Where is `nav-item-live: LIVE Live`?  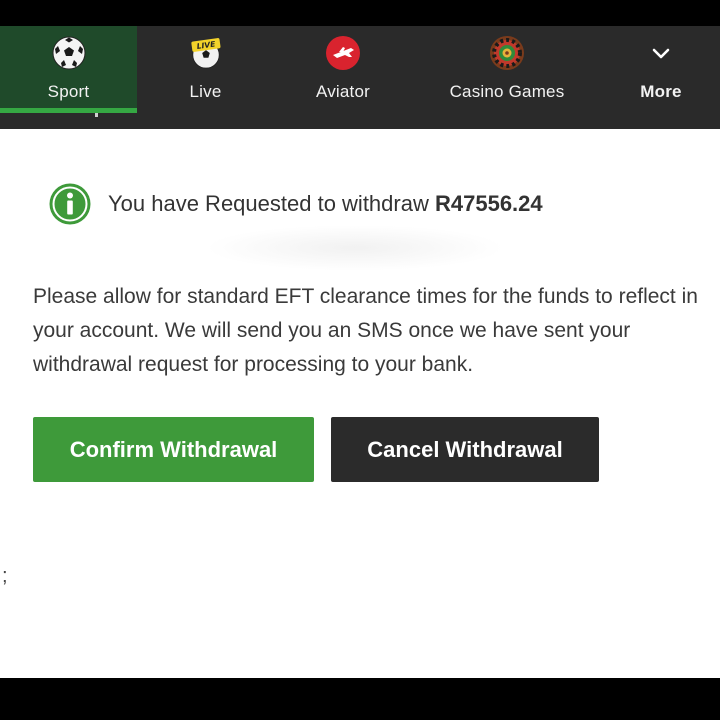 nav-item-live: LIVE Live is located at coordinates (205, 69).